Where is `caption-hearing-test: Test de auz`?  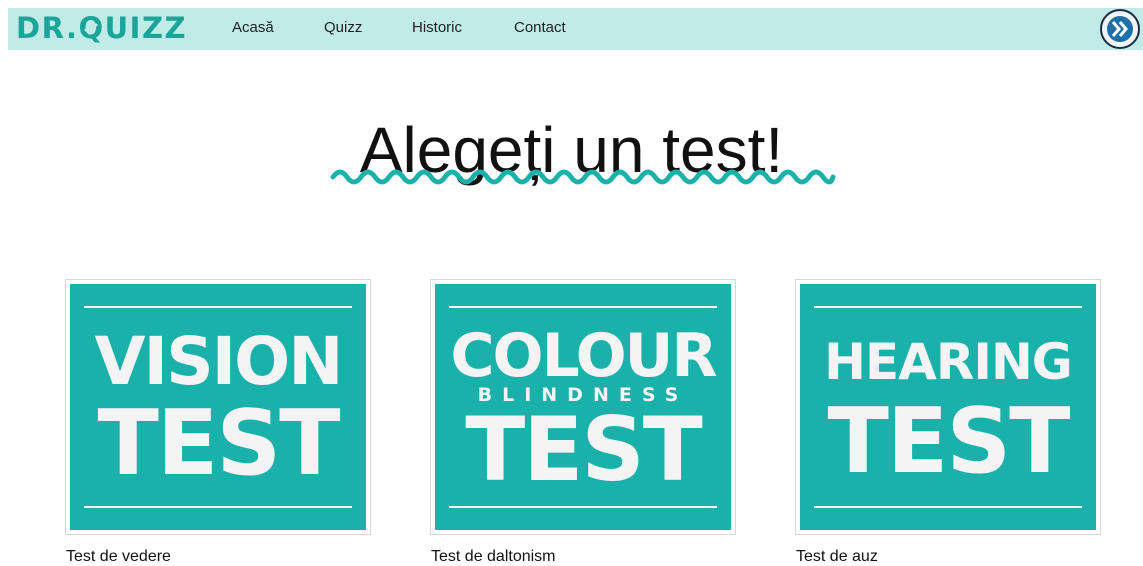
caption-hearing-test: Test de auz is located at coordinates (837, 557).